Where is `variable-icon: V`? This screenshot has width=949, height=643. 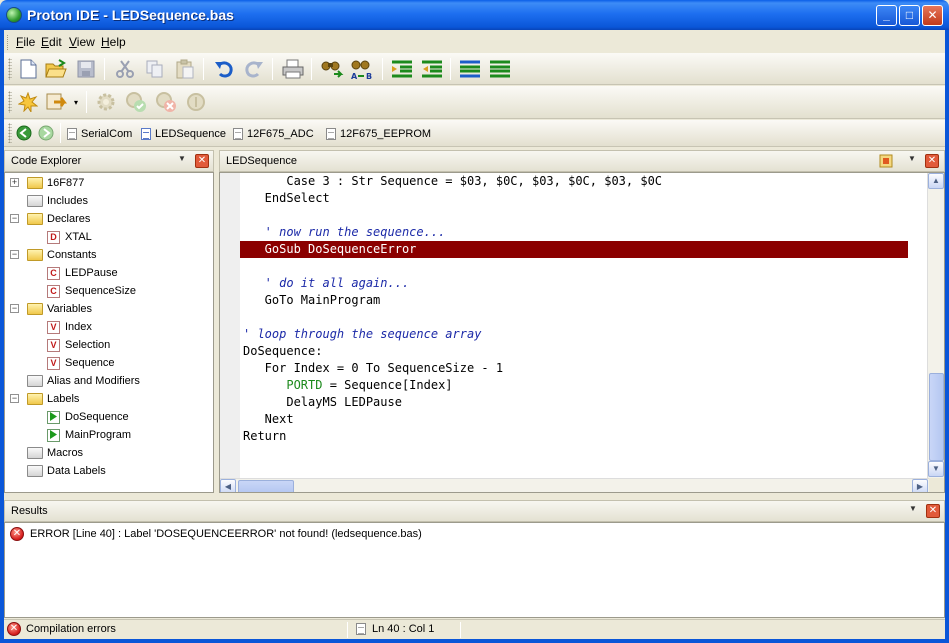 variable-icon: V is located at coordinates (53, 345).